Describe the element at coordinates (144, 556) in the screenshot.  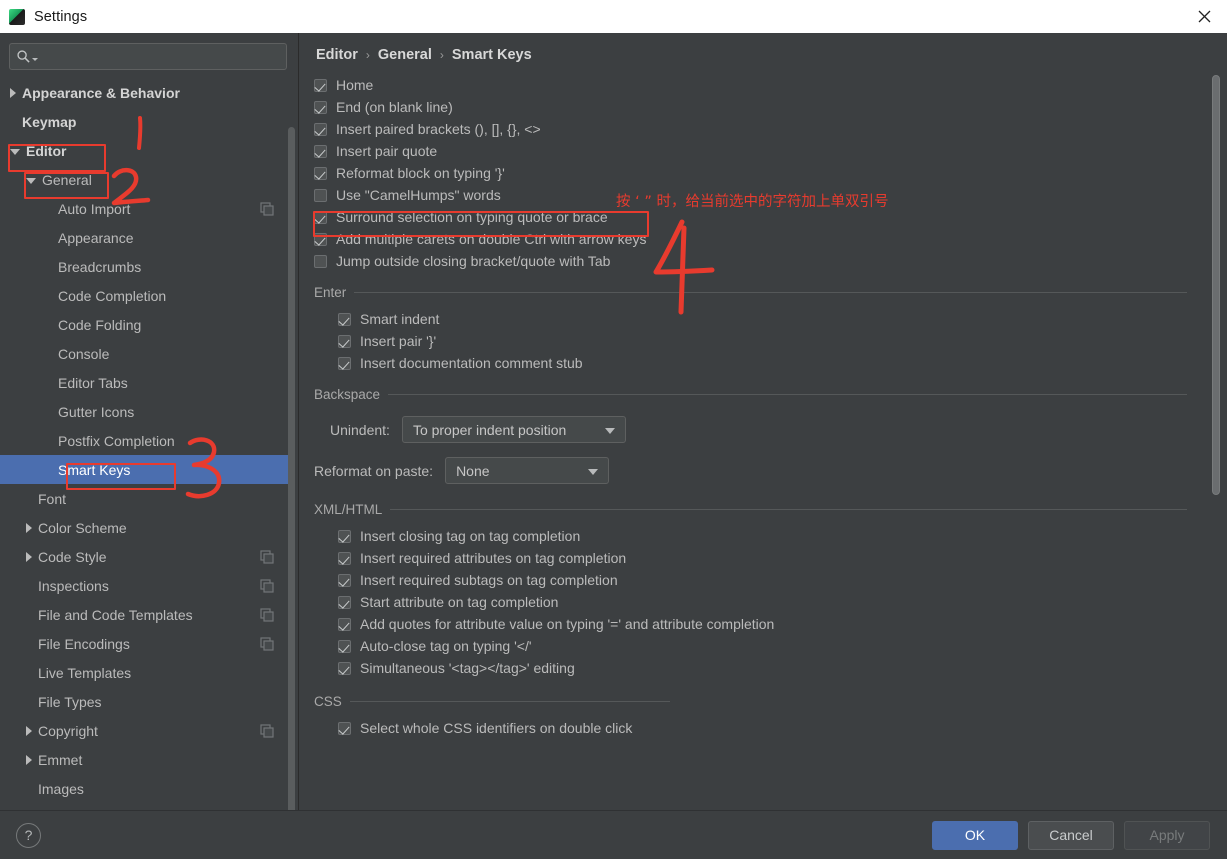
I see `sidebar-item-code-style: Code Style` at that location.